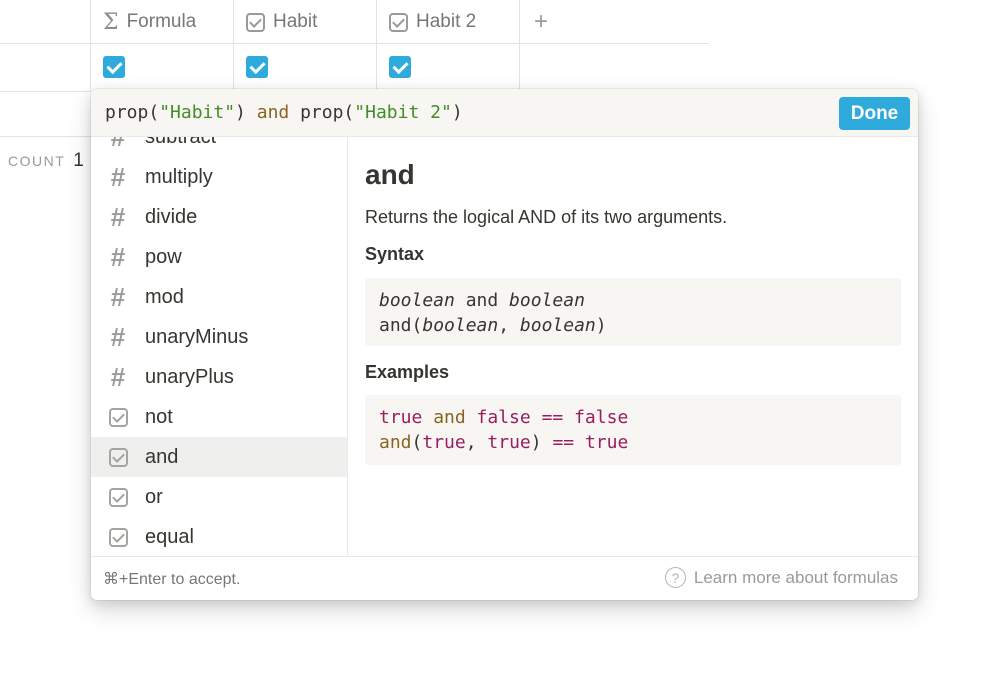 The image size is (1000, 675). What do you see at coordinates (795, 577) in the screenshot?
I see `learn-more-label: Learn more about formulas` at bounding box center [795, 577].